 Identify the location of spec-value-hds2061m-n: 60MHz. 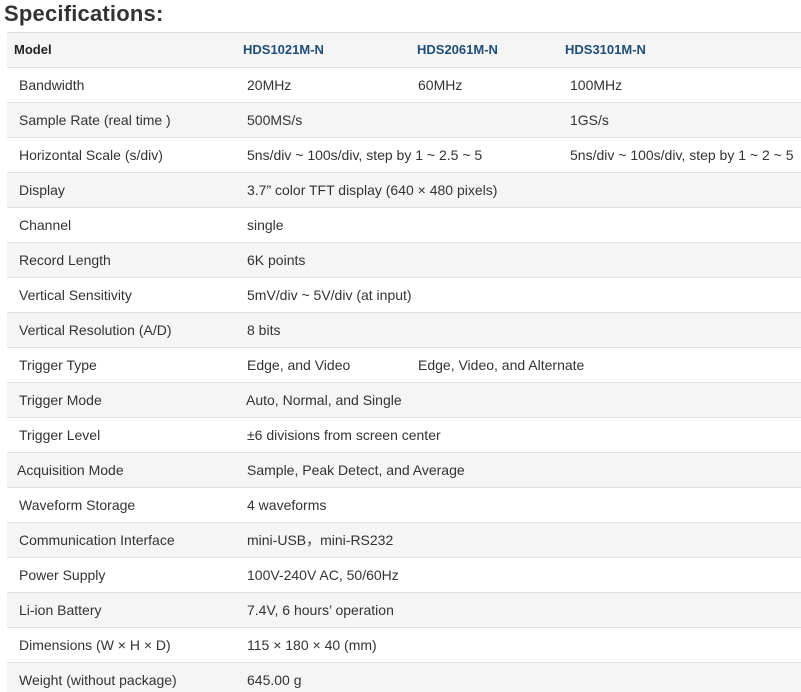
(440, 85).